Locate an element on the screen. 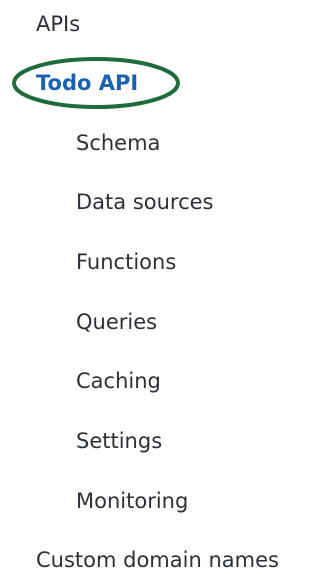 The image size is (329, 574). nav-item-caching: Caching is located at coordinates (118, 381).